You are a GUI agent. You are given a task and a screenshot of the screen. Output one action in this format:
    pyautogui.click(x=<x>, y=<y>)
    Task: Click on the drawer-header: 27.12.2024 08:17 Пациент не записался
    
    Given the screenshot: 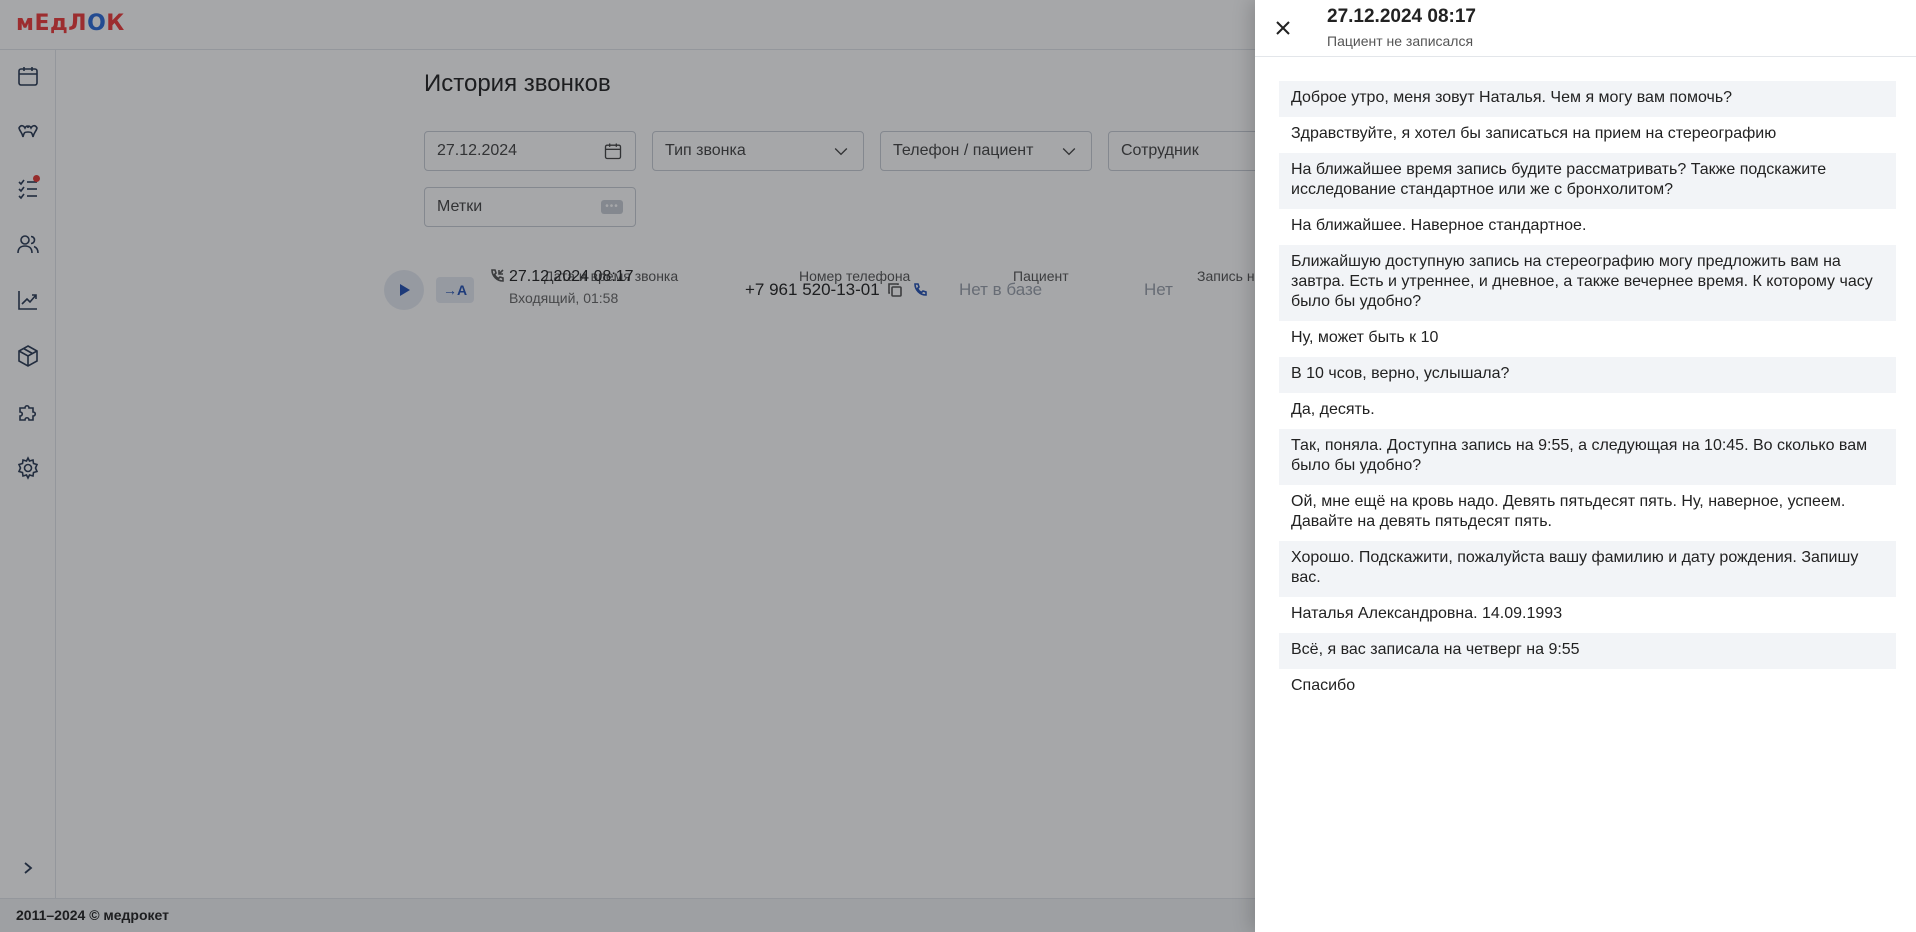 What is the action you would take?
    pyautogui.click(x=1585, y=28)
    